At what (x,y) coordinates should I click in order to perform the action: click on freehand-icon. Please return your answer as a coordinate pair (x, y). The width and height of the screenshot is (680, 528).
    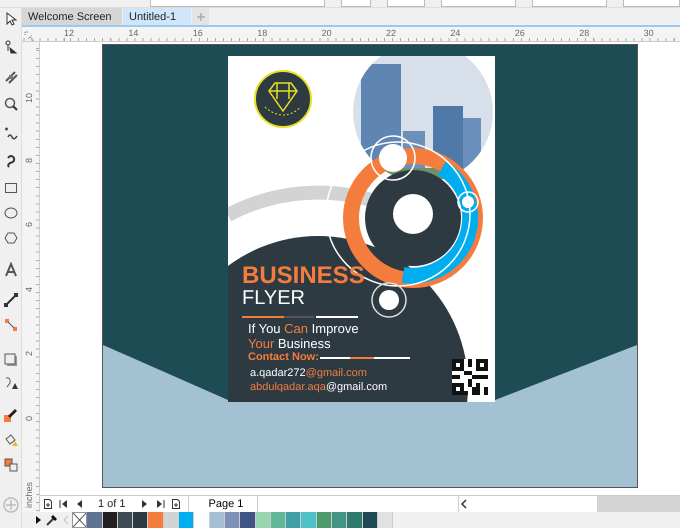
    Looking at the image, I should click on (10, 133).